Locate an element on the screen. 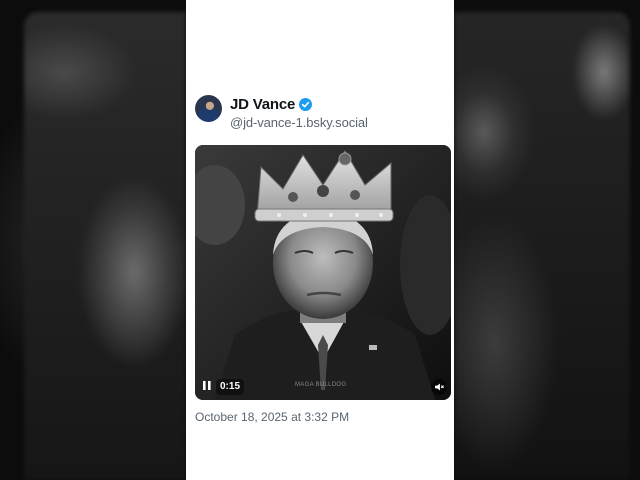 The image size is (640, 480). author-display-name: JD Vance is located at coordinates (262, 104).